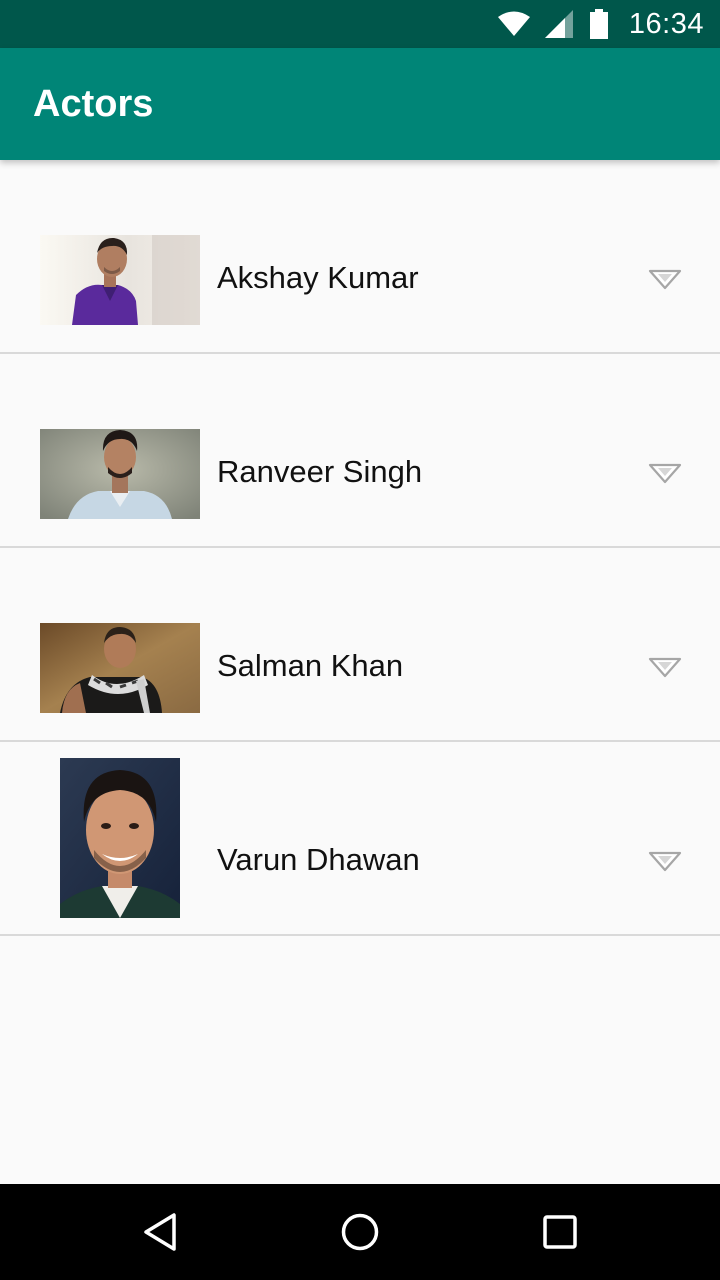 The width and height of the screenshot is (720, 1280). I want to click on ranveer-singh-photo, so click(120, 474).